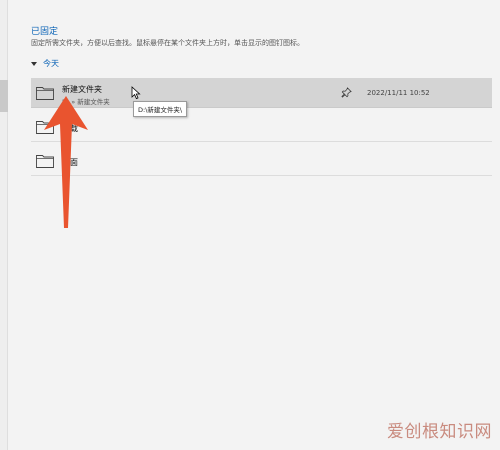 The image size is (500, 450). I want to click on mouse-cursor-icon, so click(136, 93).